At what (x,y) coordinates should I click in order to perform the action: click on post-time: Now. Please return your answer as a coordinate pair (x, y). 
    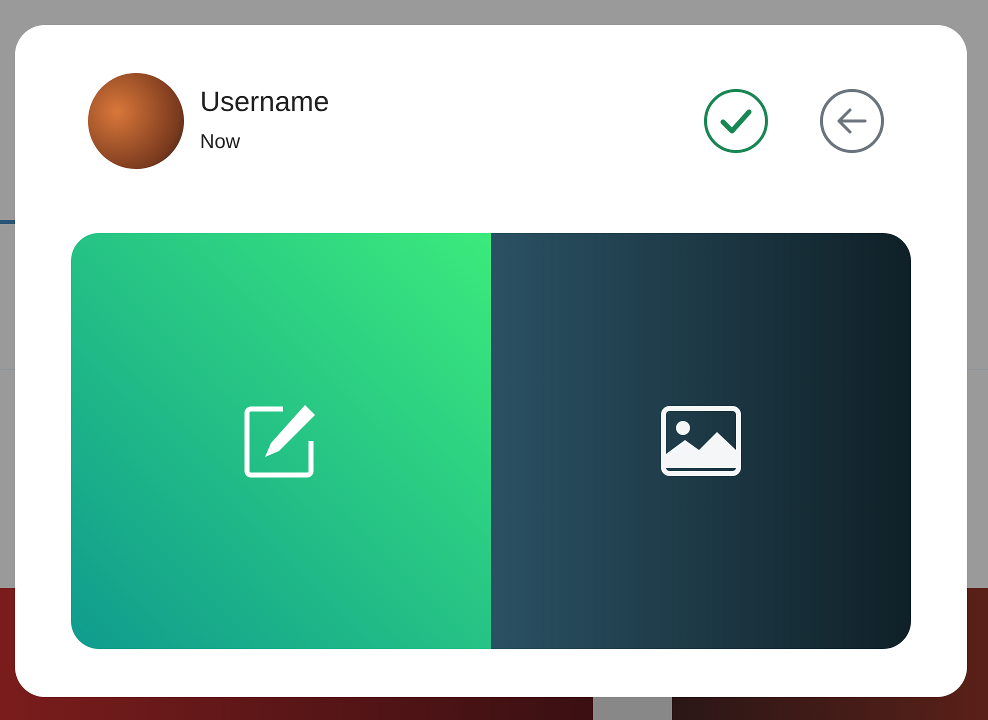
    Looking at the image, I should click on (221, 142).